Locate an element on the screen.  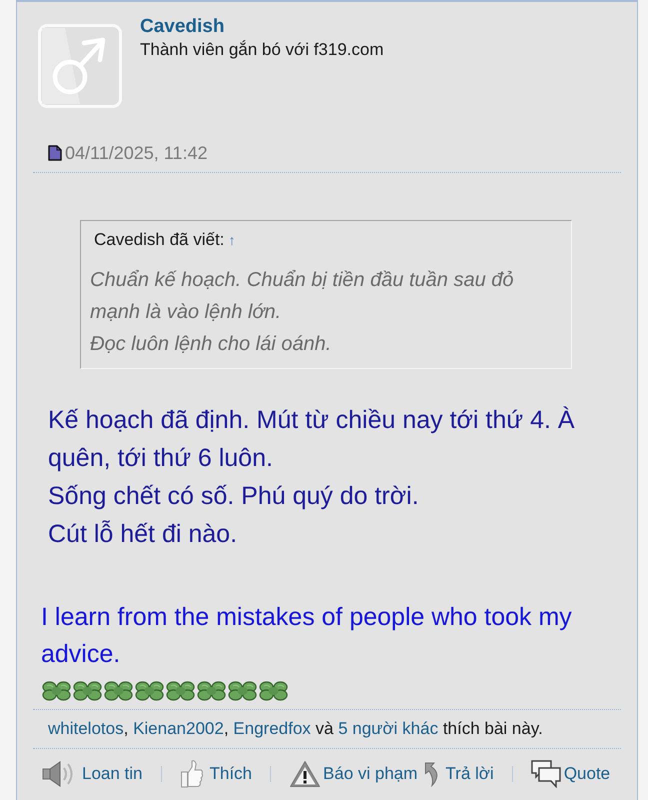
share-button: Loan tin is located at coordinates (92, 774).